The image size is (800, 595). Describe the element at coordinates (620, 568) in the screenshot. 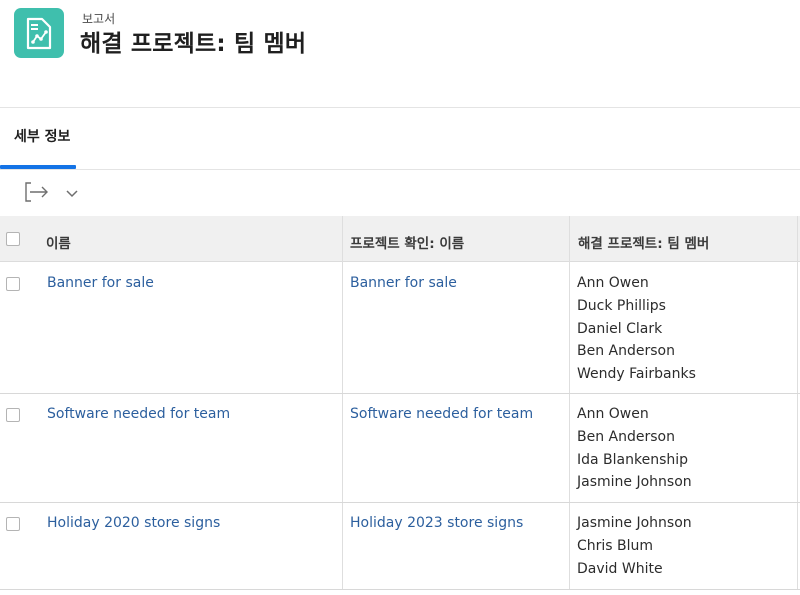

I see `team-member: David White` at that location.